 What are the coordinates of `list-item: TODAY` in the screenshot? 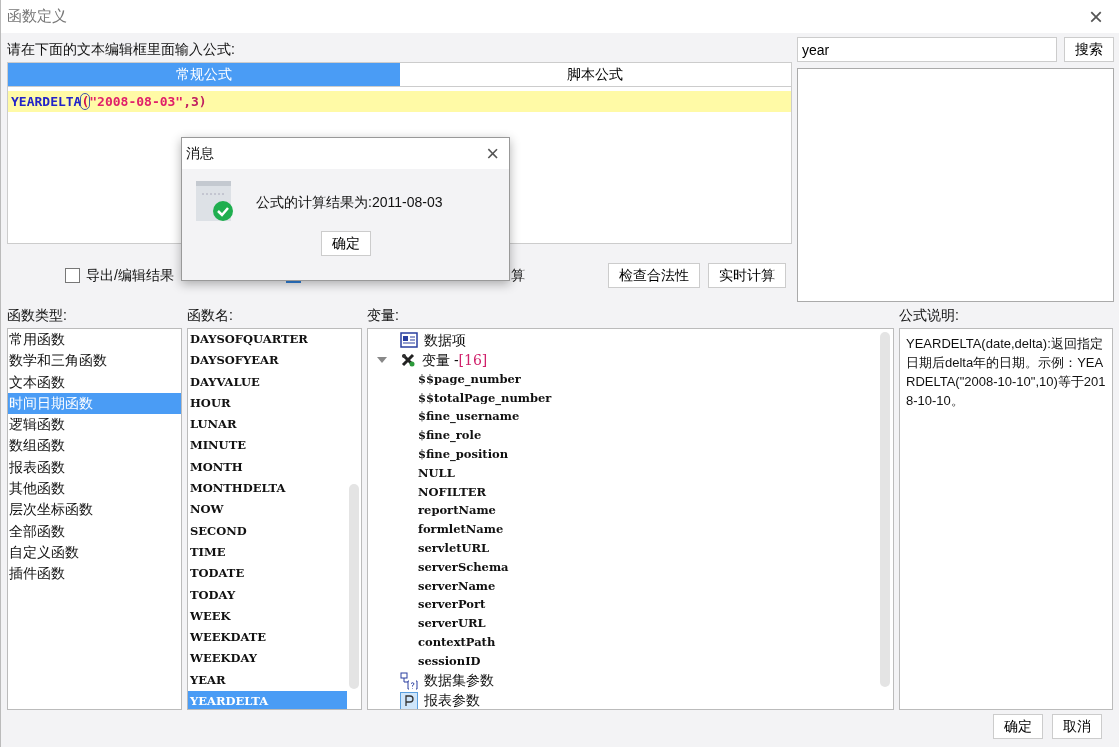 It's located at (267, 595).